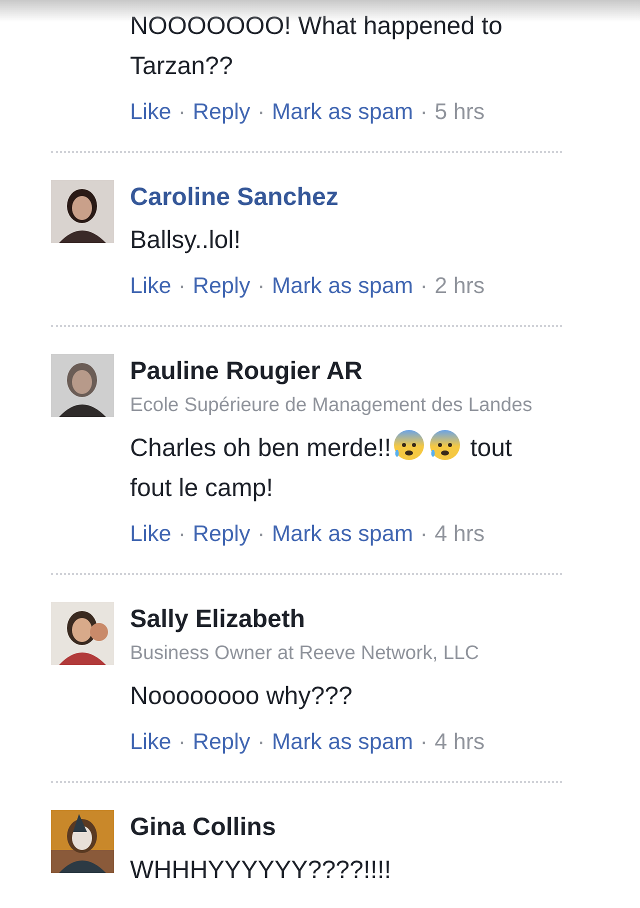  I want to click on comment-text: Tarzan??, so click(181, 66).